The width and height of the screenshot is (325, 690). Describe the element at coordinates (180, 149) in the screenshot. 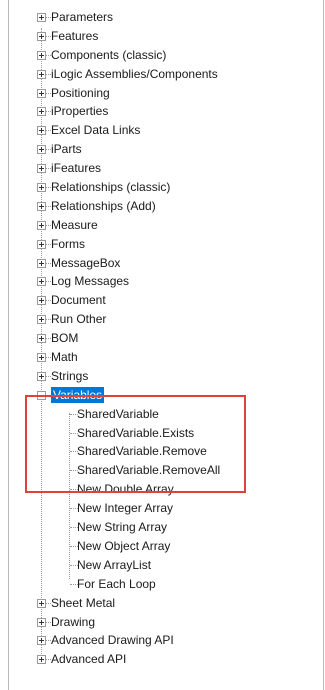

I see `tree-node-iparts: iParts` at that location.